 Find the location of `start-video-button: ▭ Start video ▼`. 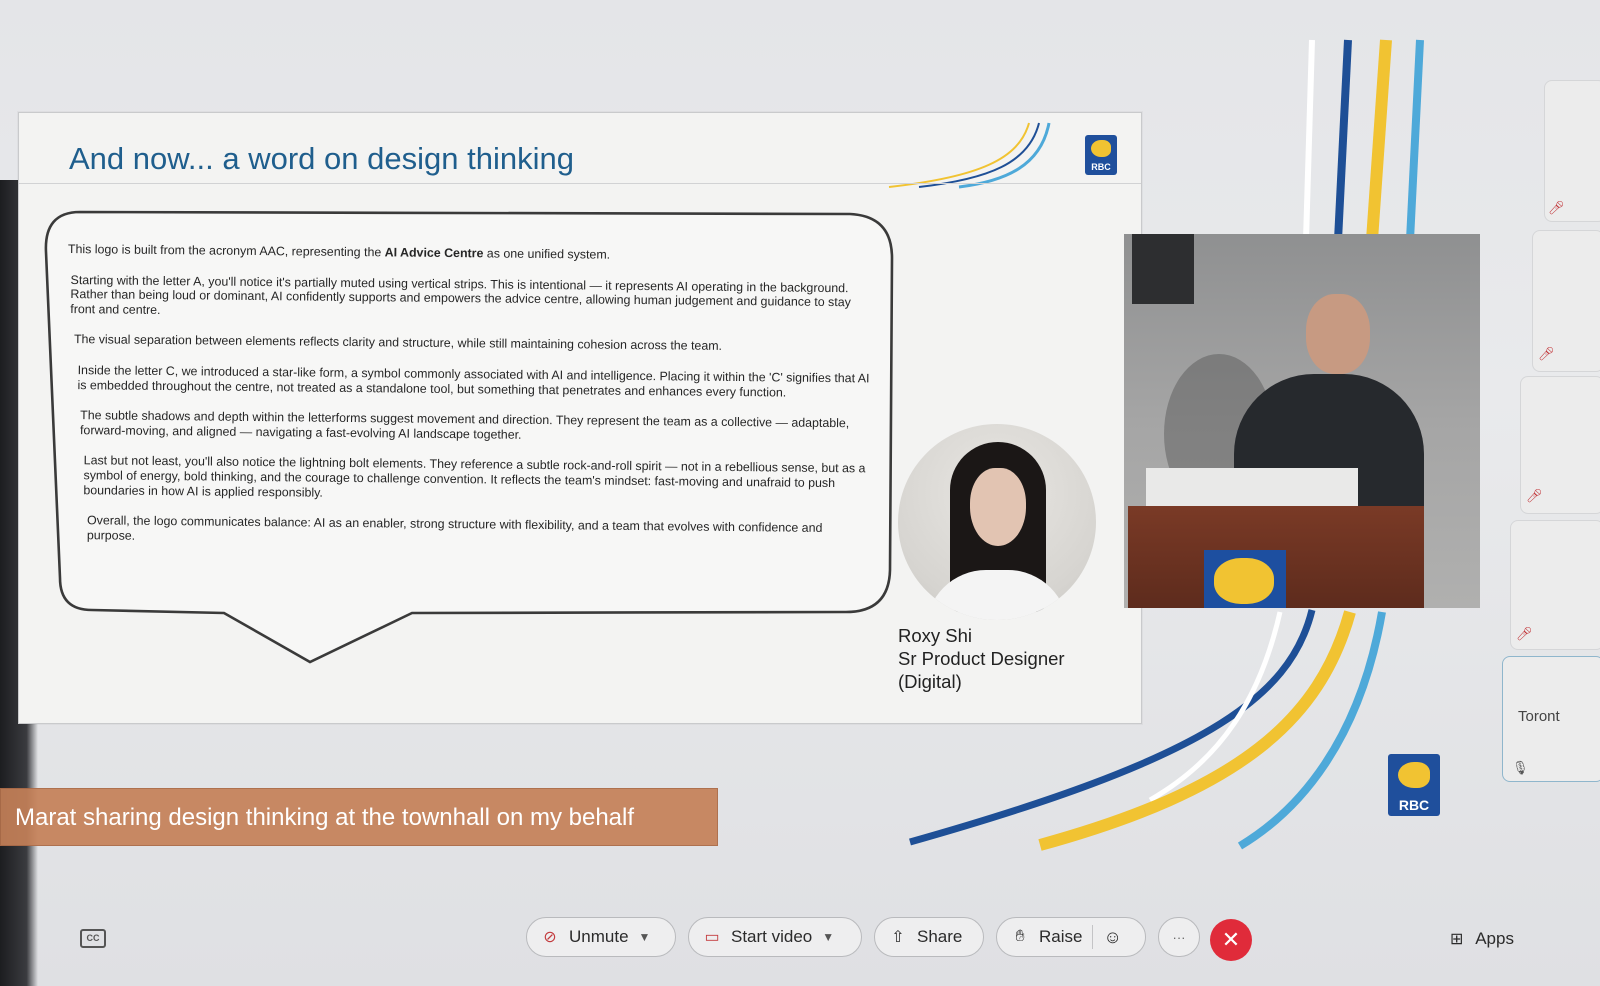

start-video-button: ▭ Start video ▼ is located at coordinates (775, 937).